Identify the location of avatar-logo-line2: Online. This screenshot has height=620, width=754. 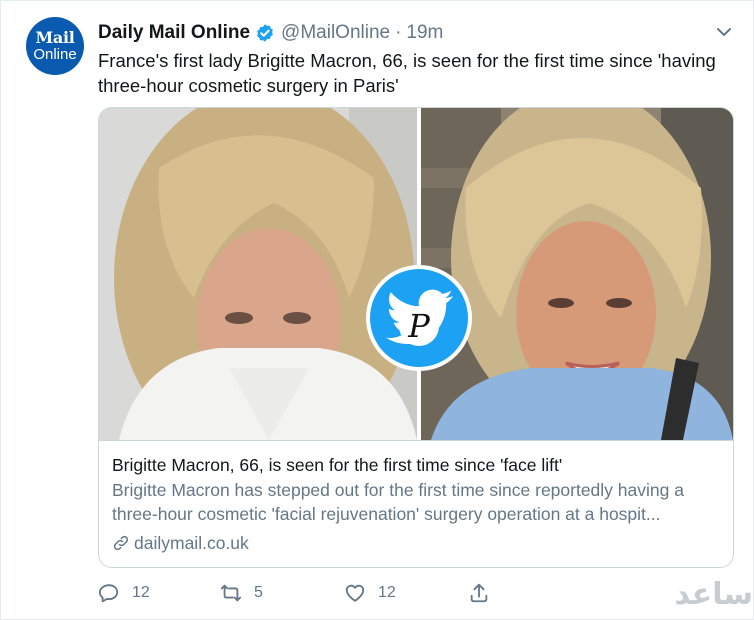
(55, 54).